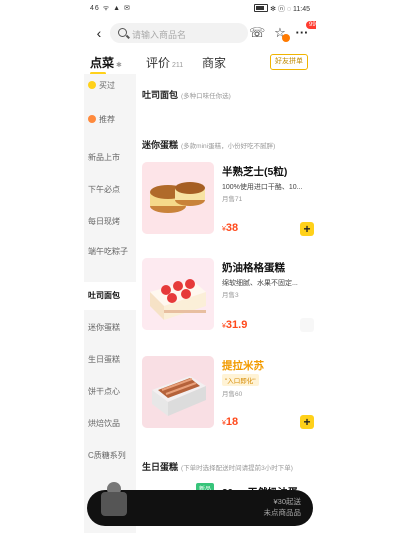 This screenshot has width=400, height=533. I want to click on sidebar-item-label: 新品上市, so click(104, 157).